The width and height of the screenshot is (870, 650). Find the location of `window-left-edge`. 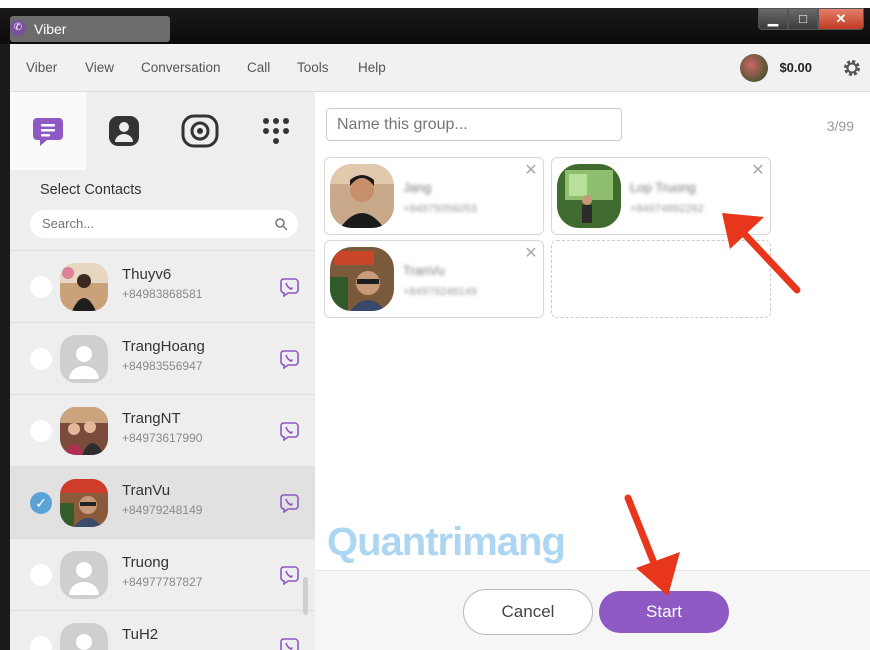

window-left-edge is located at coordinates (5, 347).